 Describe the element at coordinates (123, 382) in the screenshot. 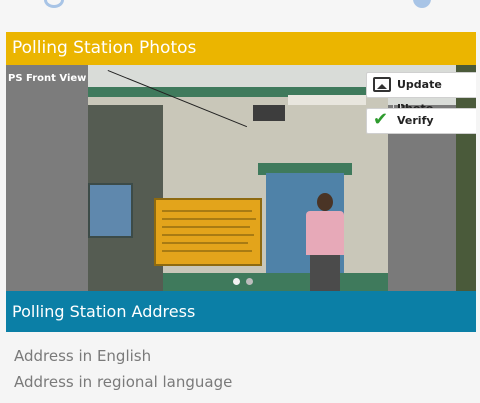

I see `address-regional-field: Address in regional language` at that location.